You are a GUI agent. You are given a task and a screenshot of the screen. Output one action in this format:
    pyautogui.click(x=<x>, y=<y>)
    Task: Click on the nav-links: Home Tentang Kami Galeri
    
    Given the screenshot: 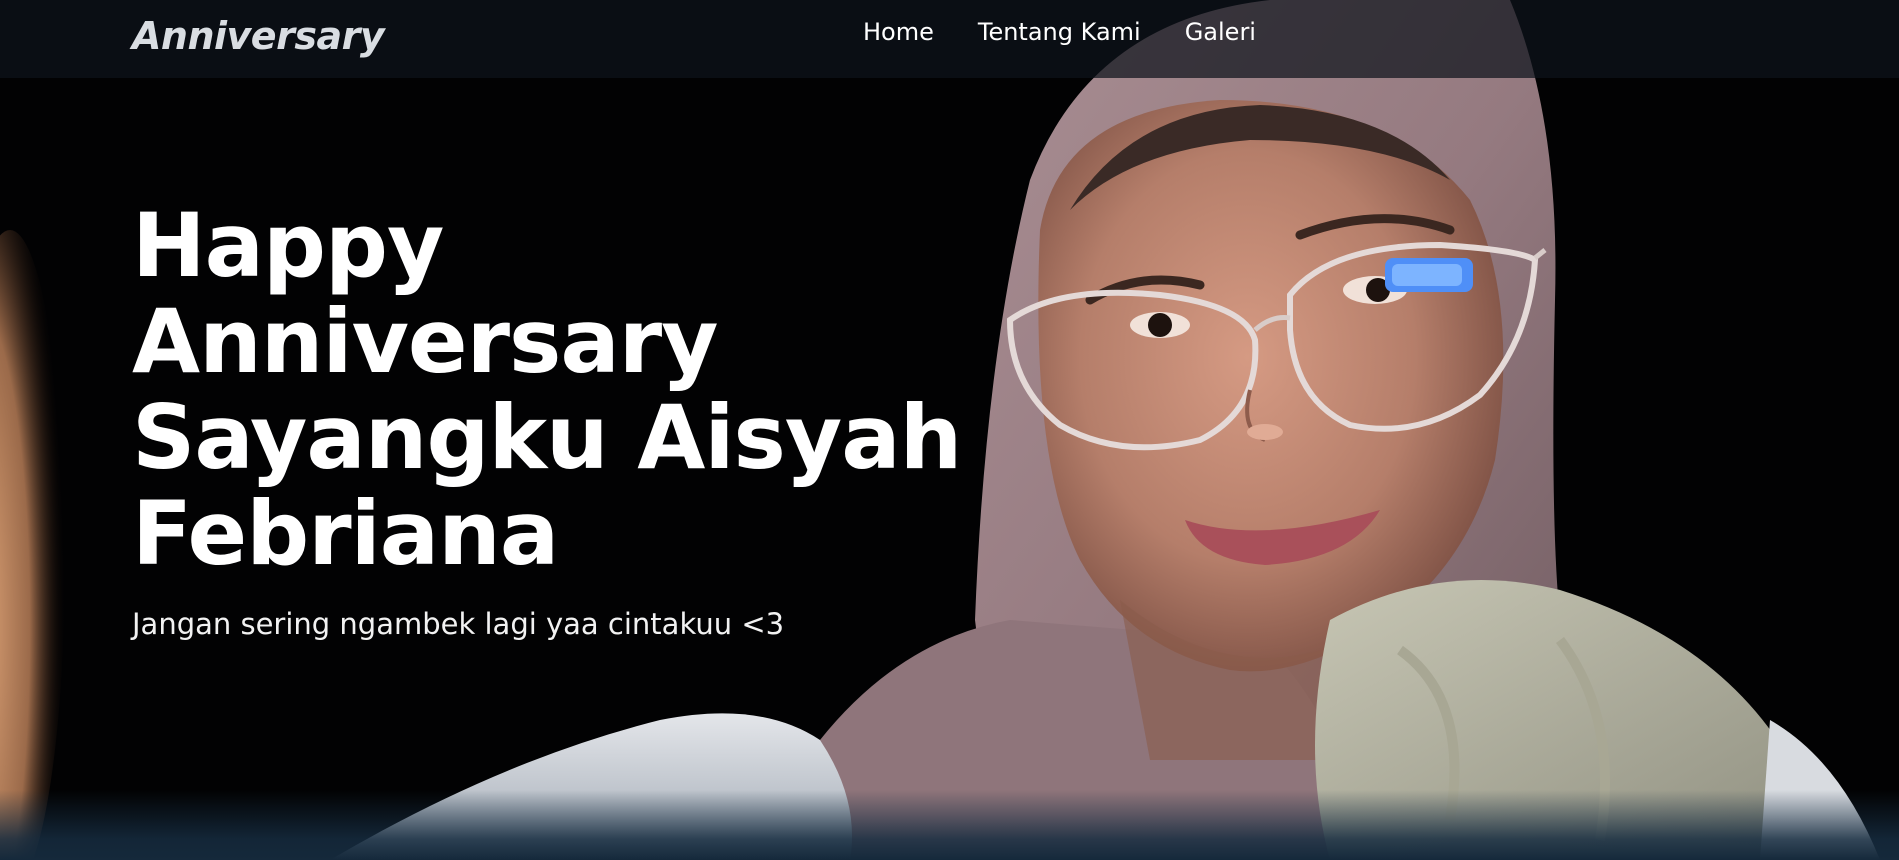 What is the action you would take?
    pyautogui.click(x=1081, y=32)
    